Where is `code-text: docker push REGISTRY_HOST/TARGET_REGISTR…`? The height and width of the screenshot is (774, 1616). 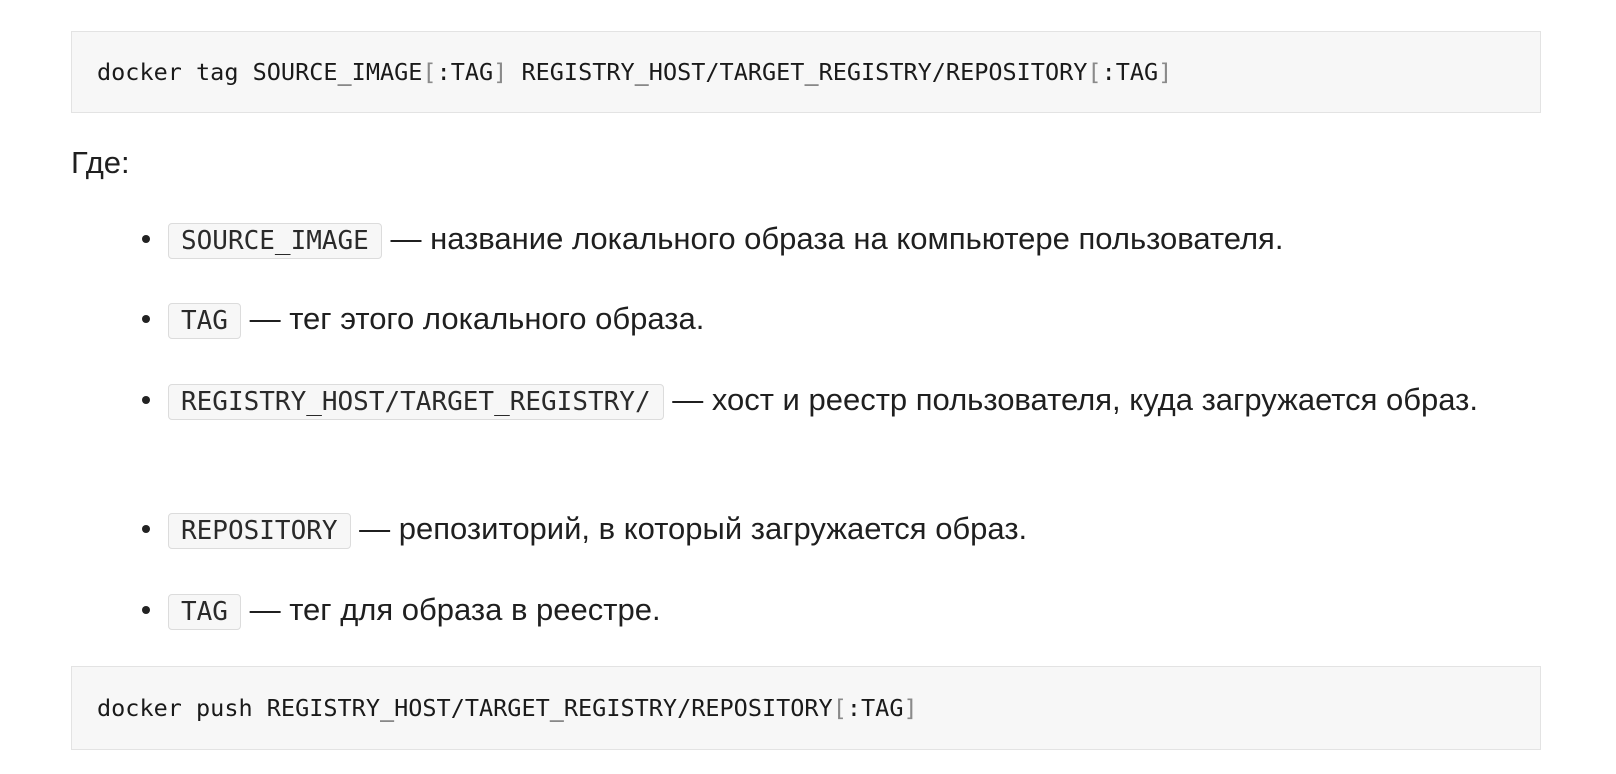
code-text: docker push REGISTRY_HOST/TARGET_REGISTR… is located at coordinates (465, 708).